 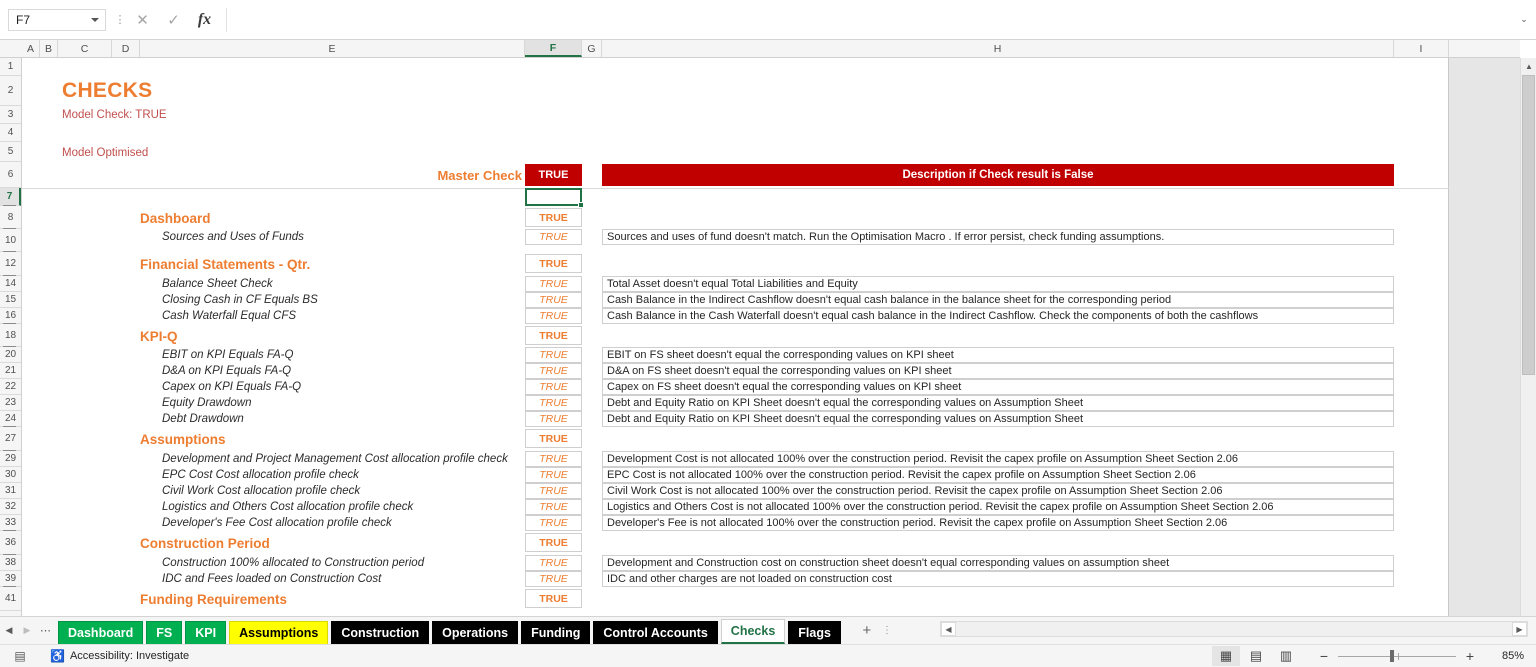 I want to click on column-header-d: D, so click(x=126, y=48).